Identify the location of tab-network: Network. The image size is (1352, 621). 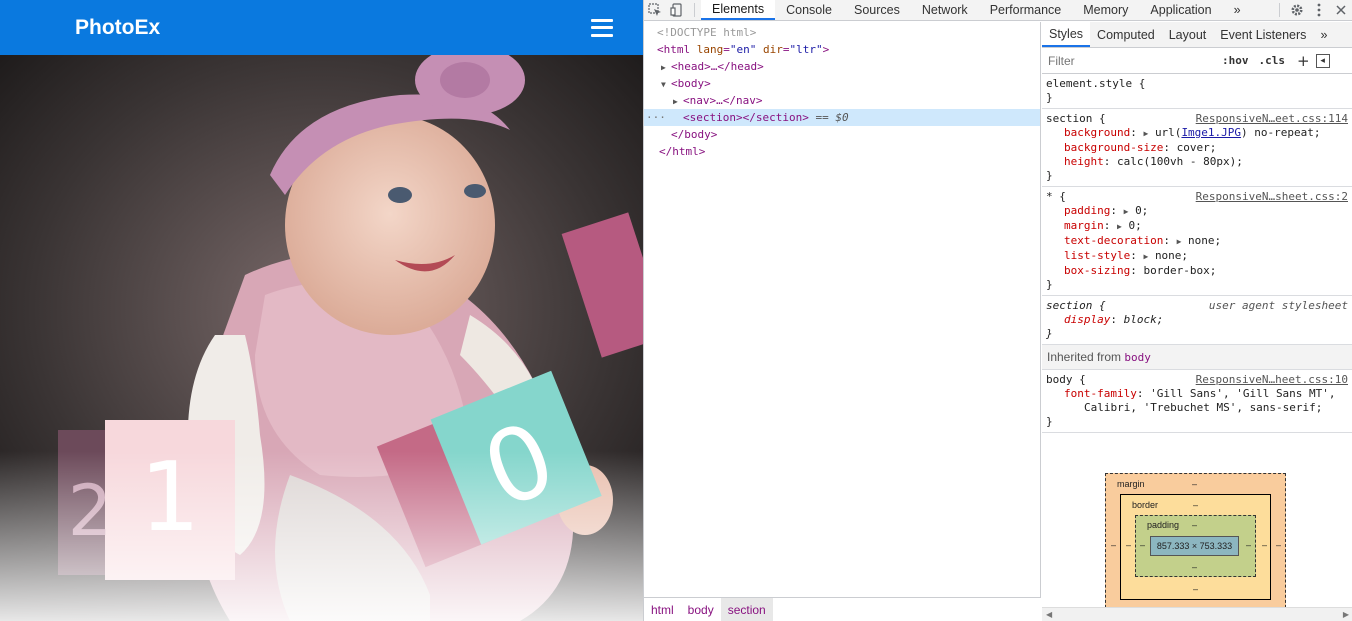
(945, 10).